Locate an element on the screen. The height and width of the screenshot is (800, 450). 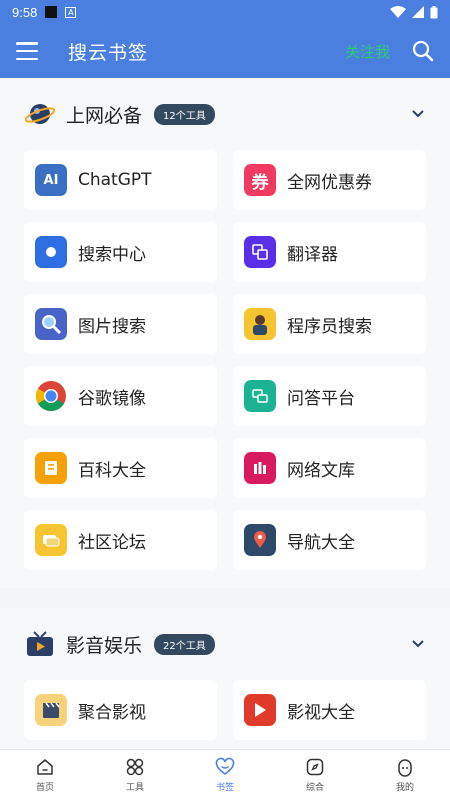
nav-label: 书签 is located at coordinates (224, 788).